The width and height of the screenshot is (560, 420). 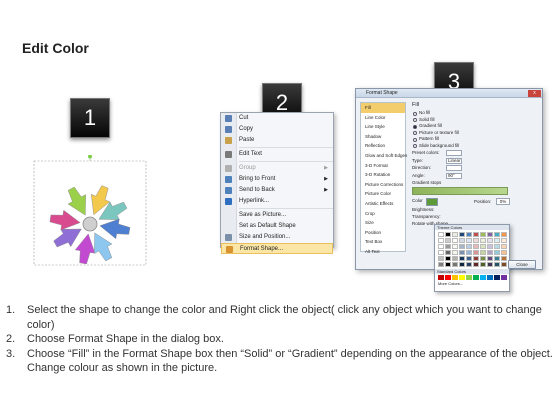 I want to click on field-input: Linear, so click(x=454, y=160).